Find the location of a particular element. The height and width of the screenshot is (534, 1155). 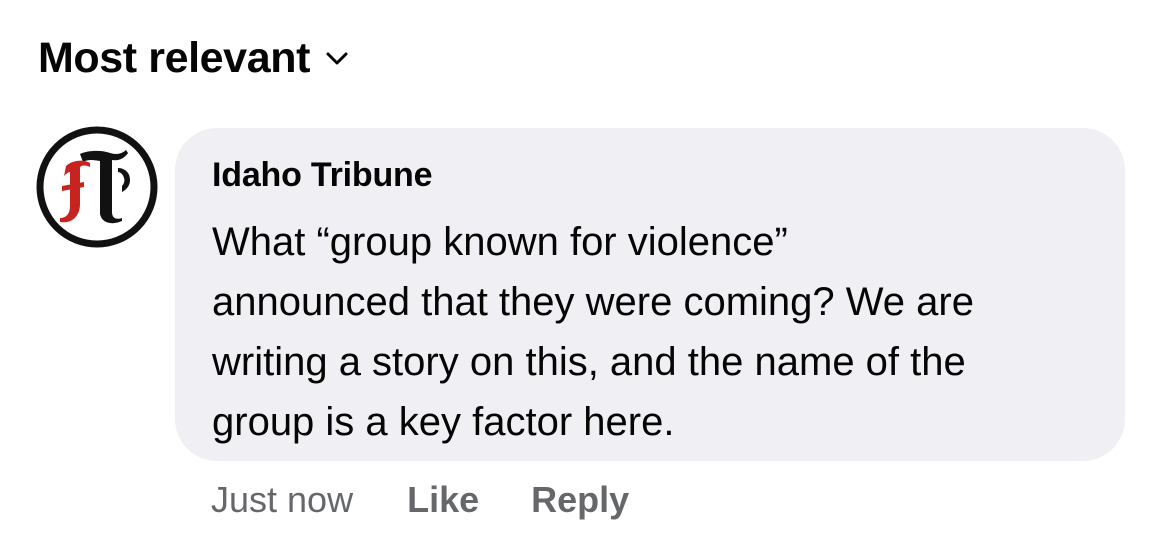

comment-timestamp: Just now is located at coordinates (282, 500).